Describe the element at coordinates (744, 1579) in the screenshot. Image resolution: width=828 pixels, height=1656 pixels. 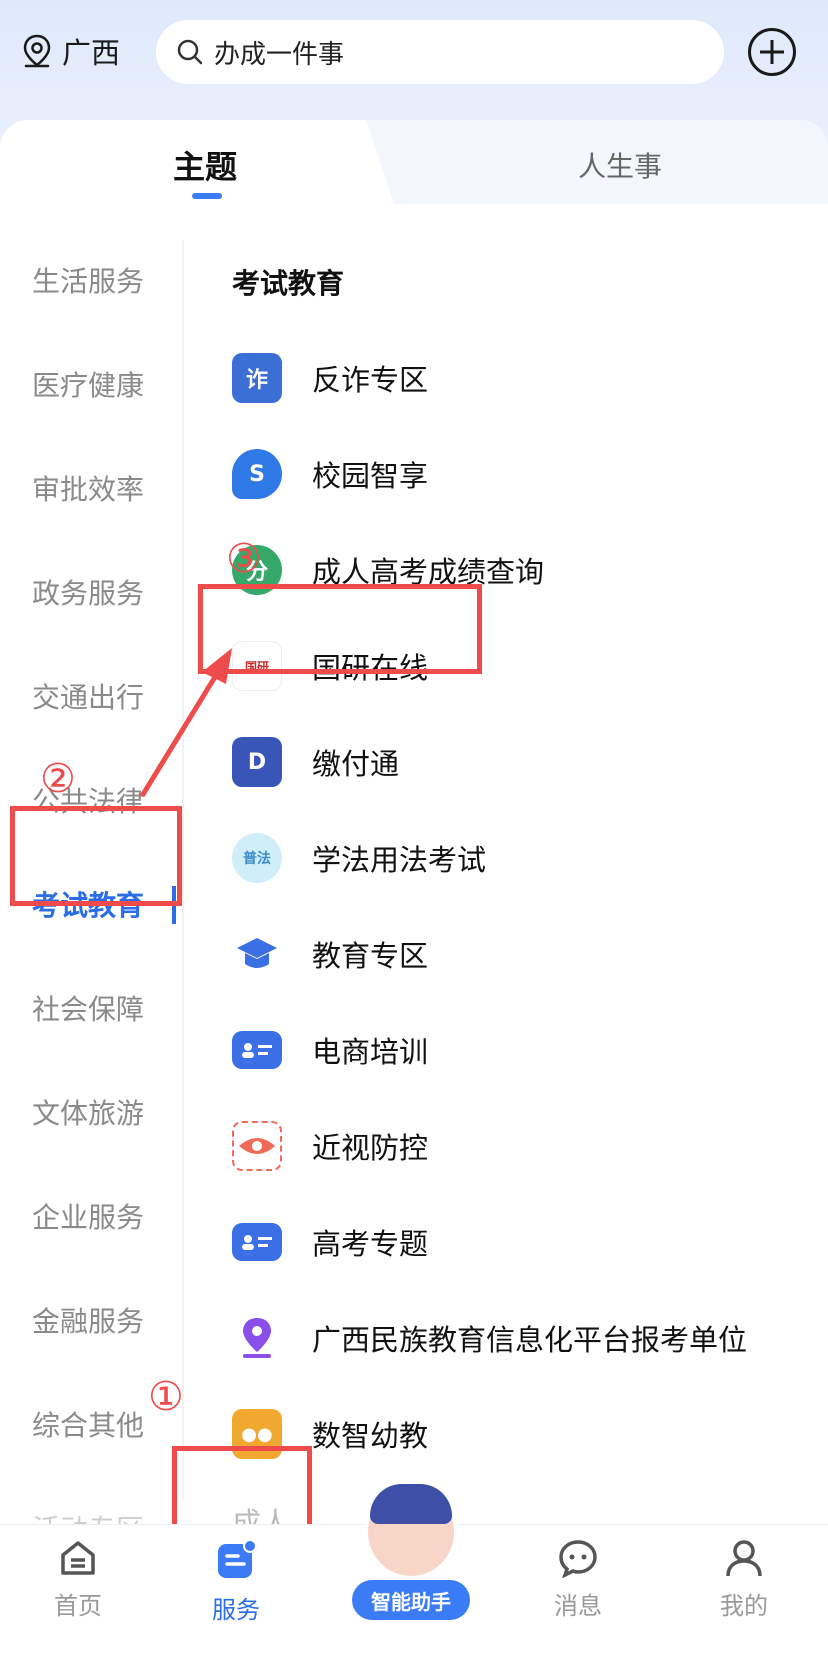
I see `nav-profile: 我的` at that location.